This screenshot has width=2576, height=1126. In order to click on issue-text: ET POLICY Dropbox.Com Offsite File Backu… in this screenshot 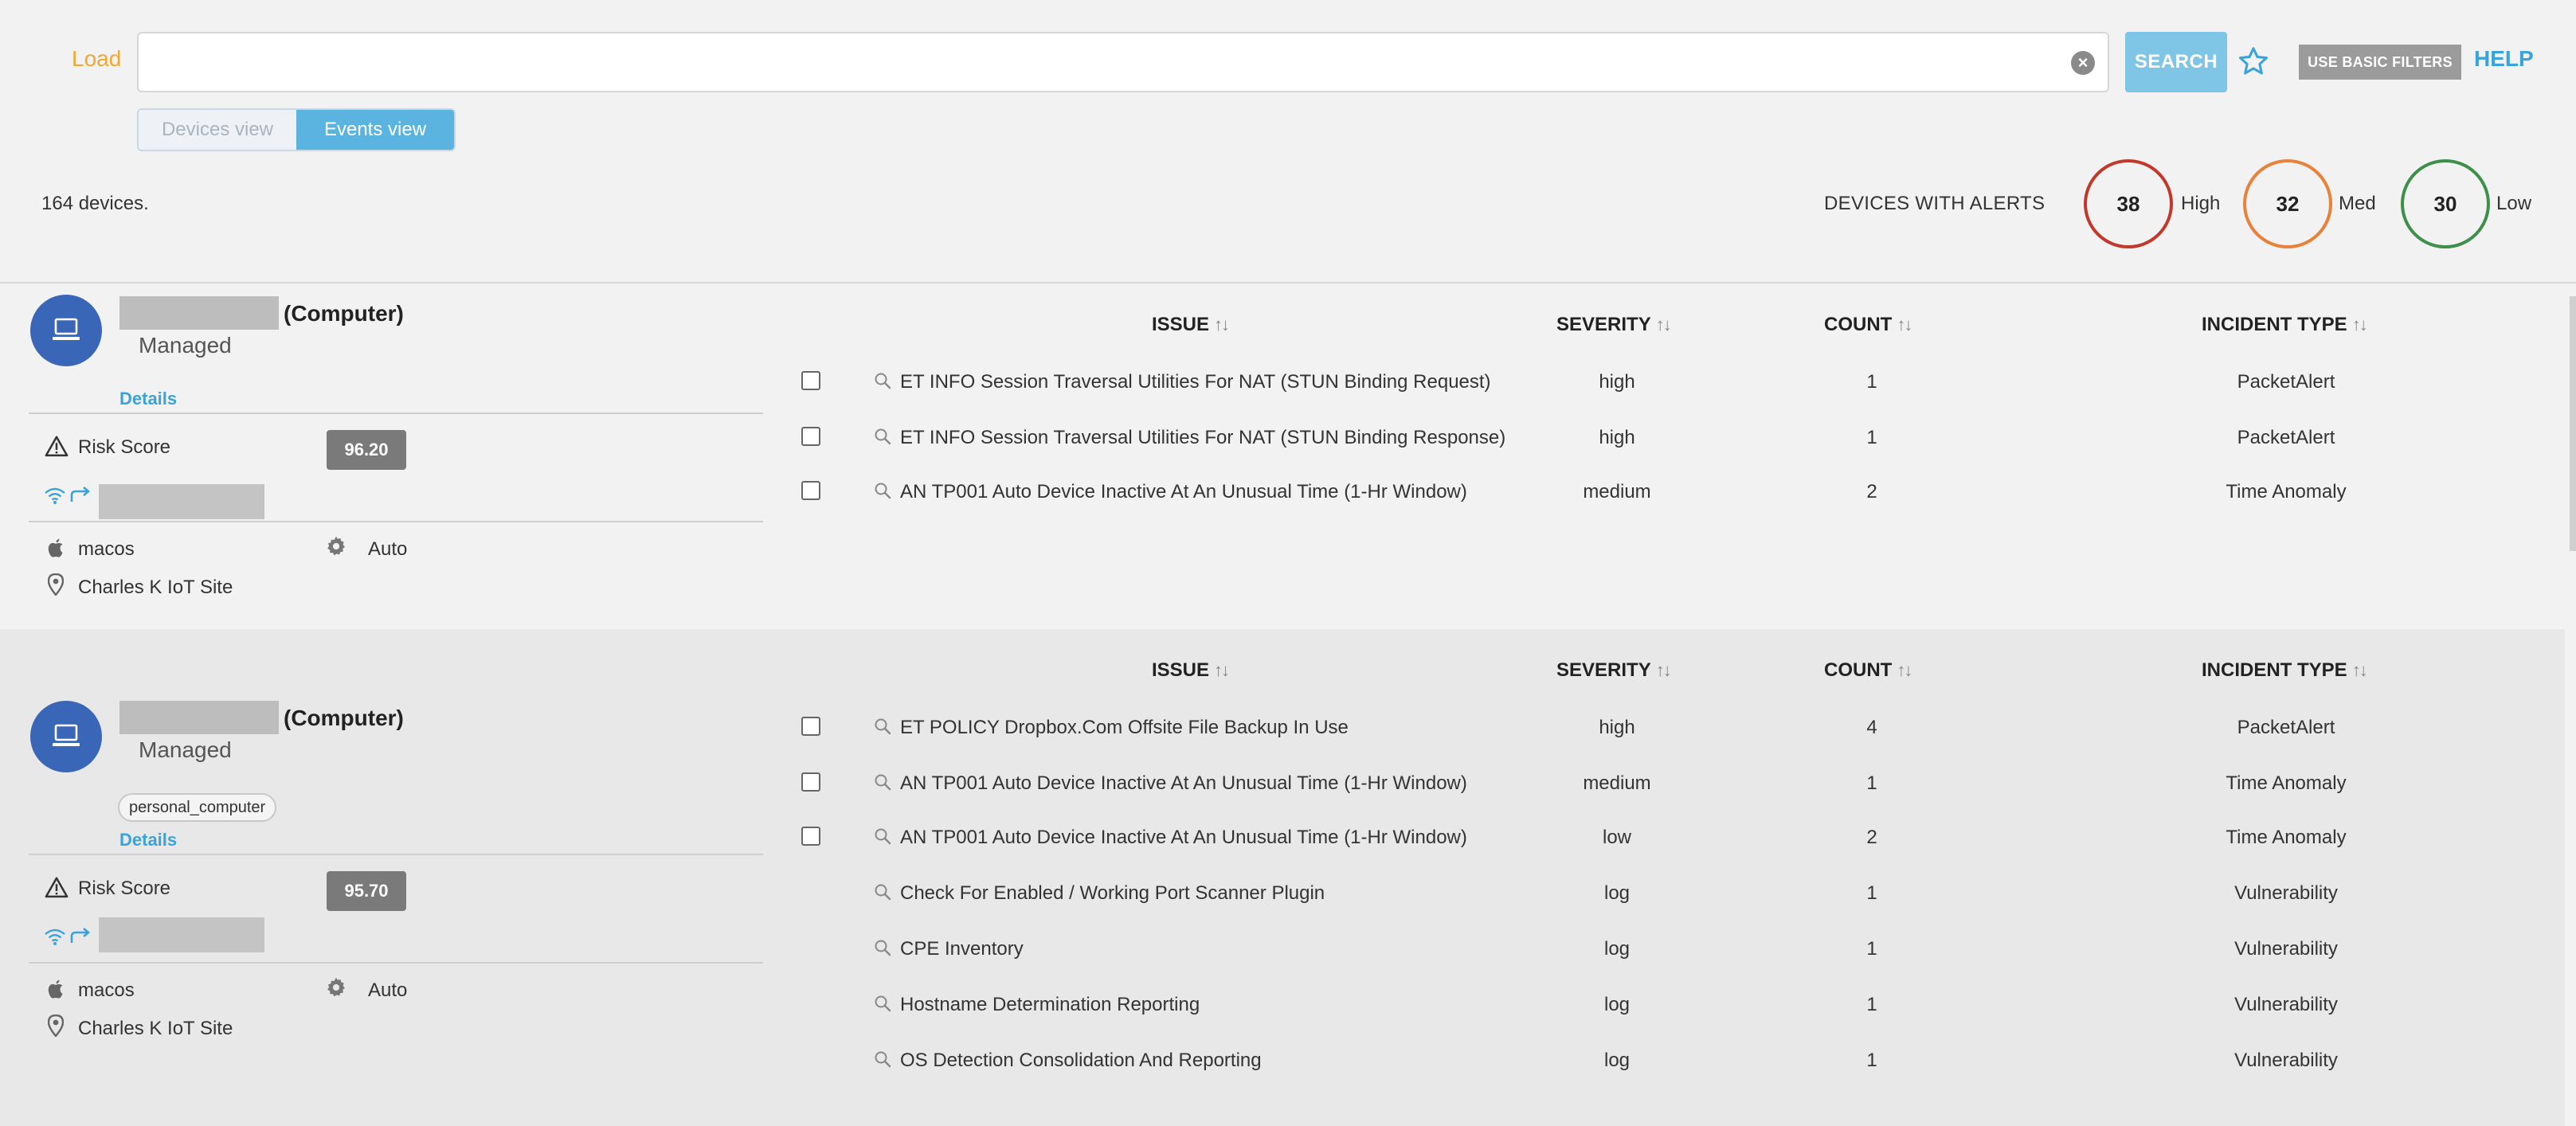, I will do `click(1124, 728)`.